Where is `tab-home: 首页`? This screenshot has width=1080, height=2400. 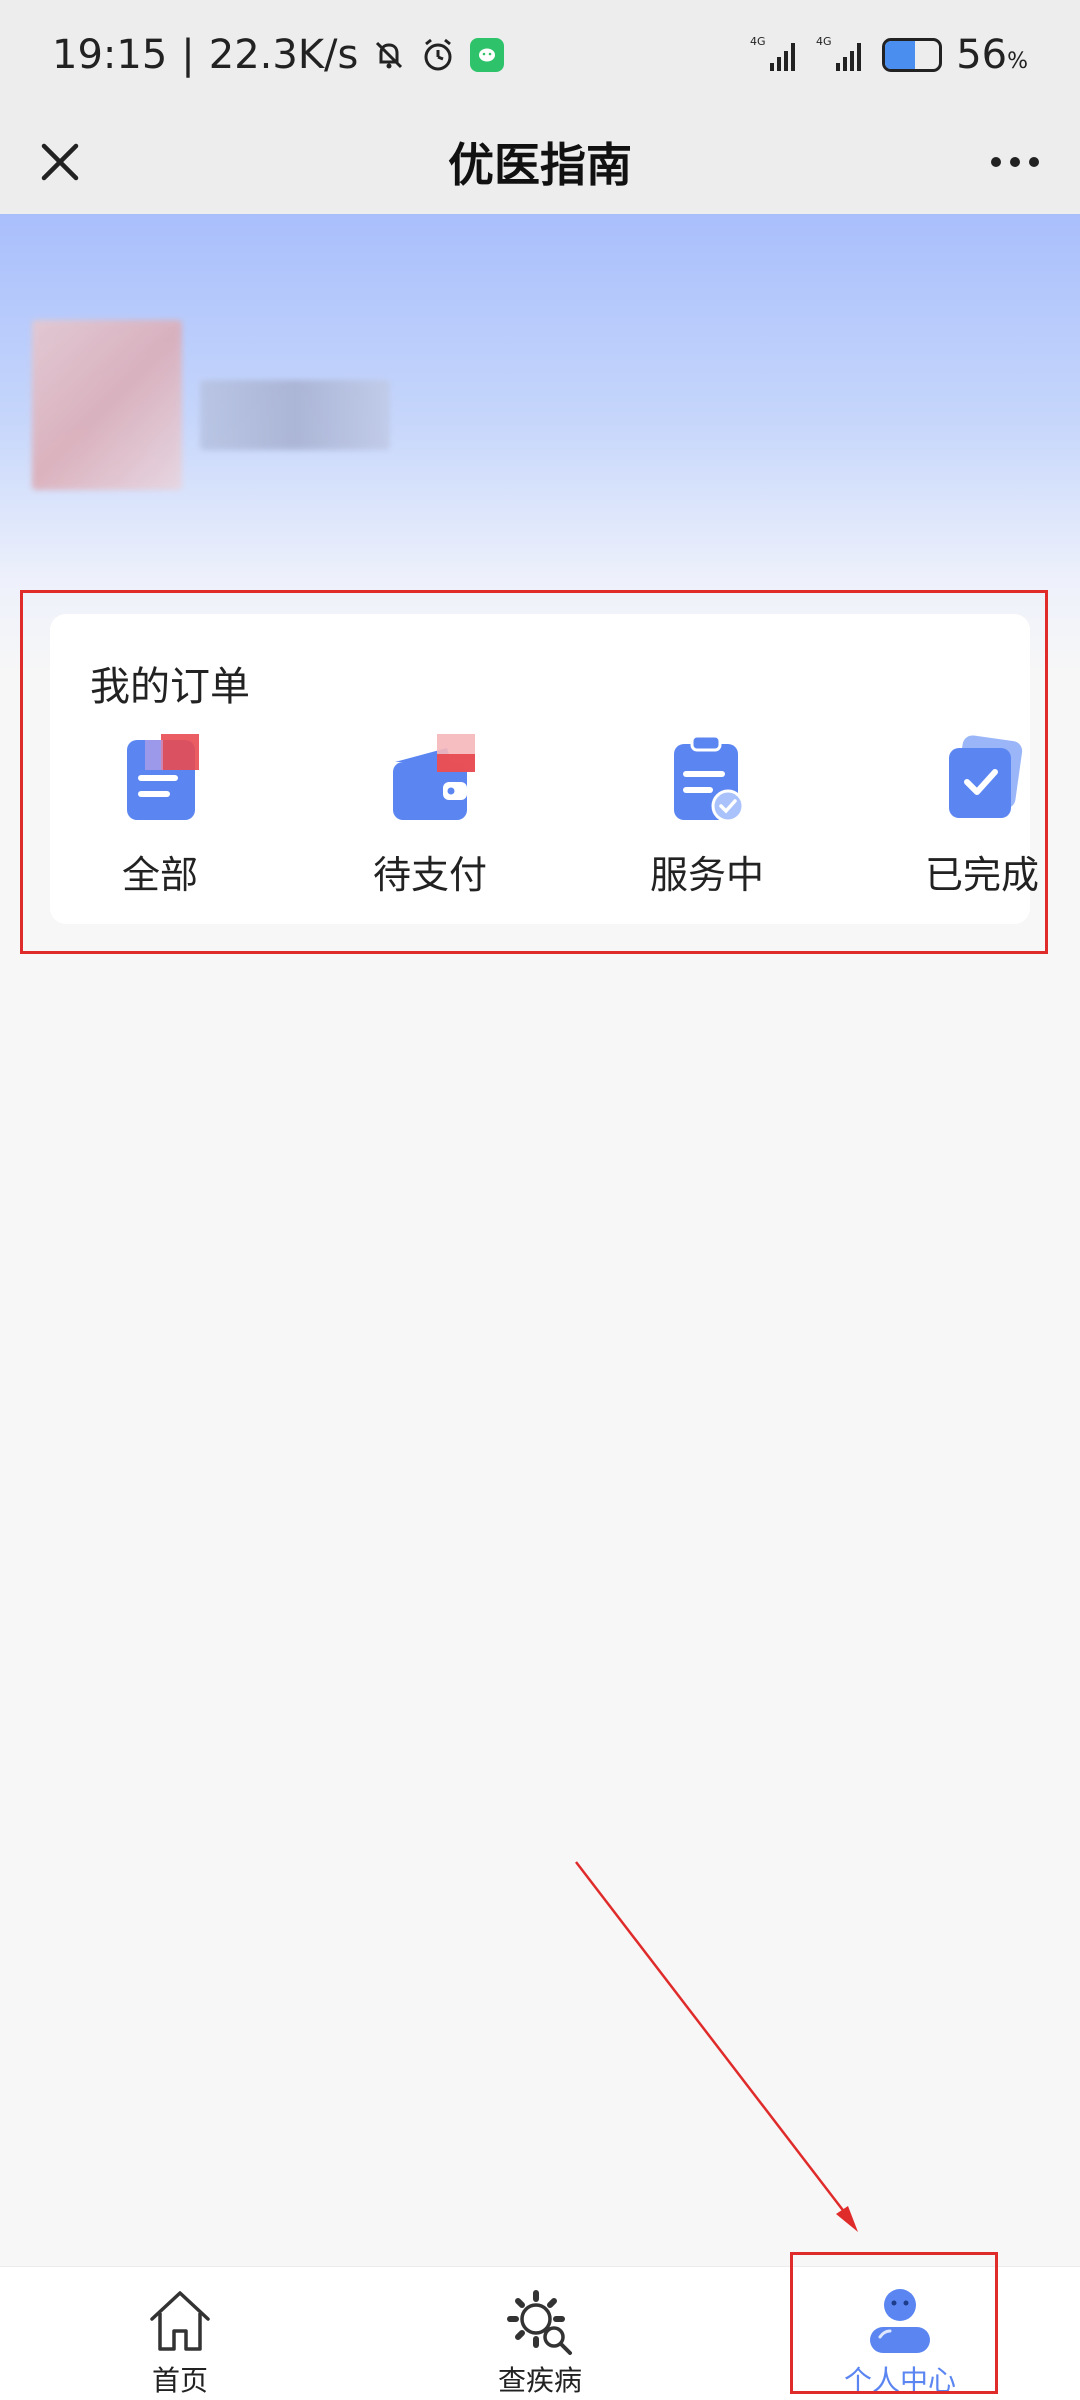 tab-home: 首页 is located at coordinates (180, 2333).